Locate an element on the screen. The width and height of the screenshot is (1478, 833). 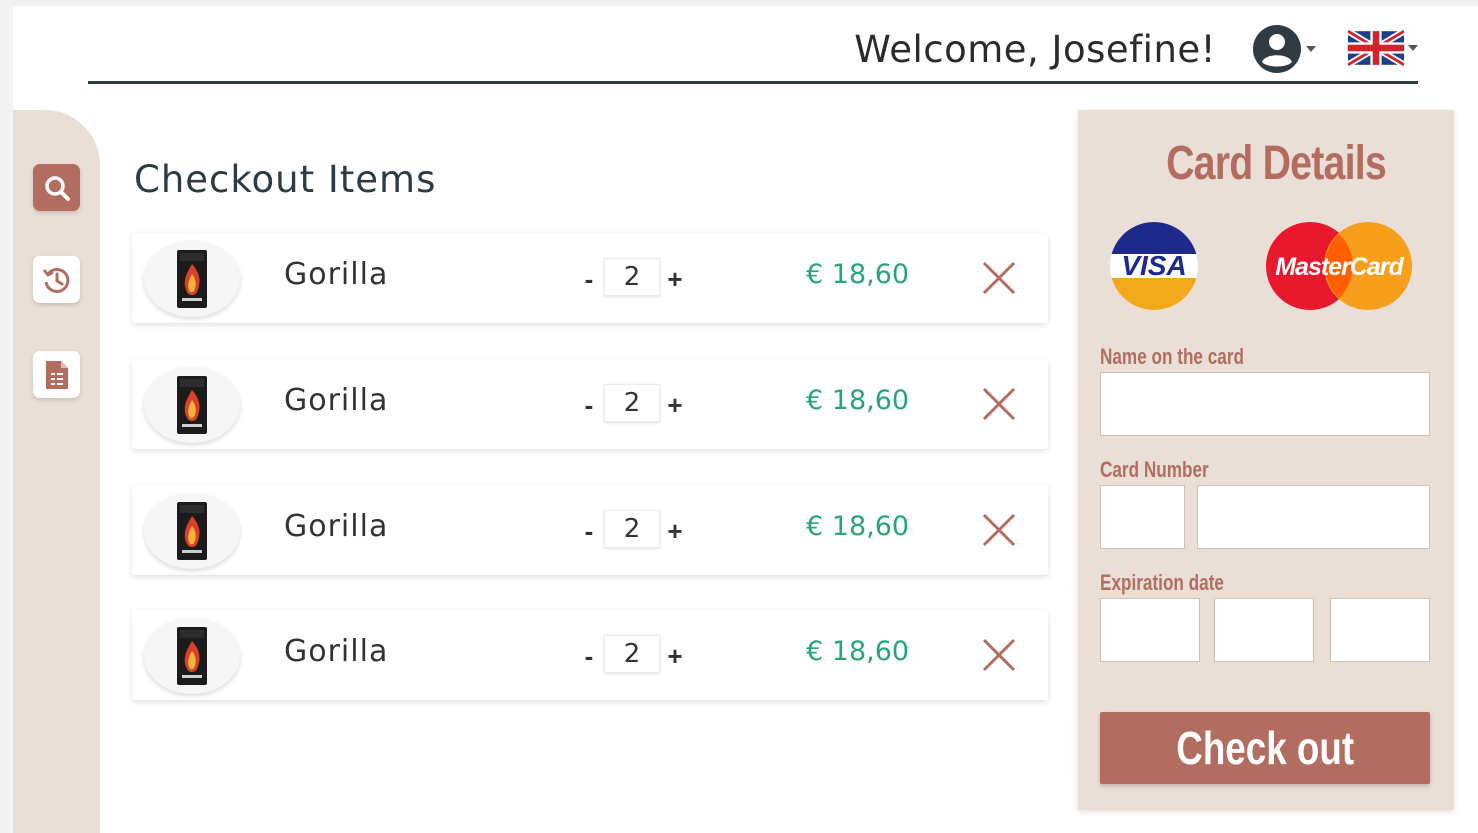
uk-flag-icon is located at coordinates (1376, 48).